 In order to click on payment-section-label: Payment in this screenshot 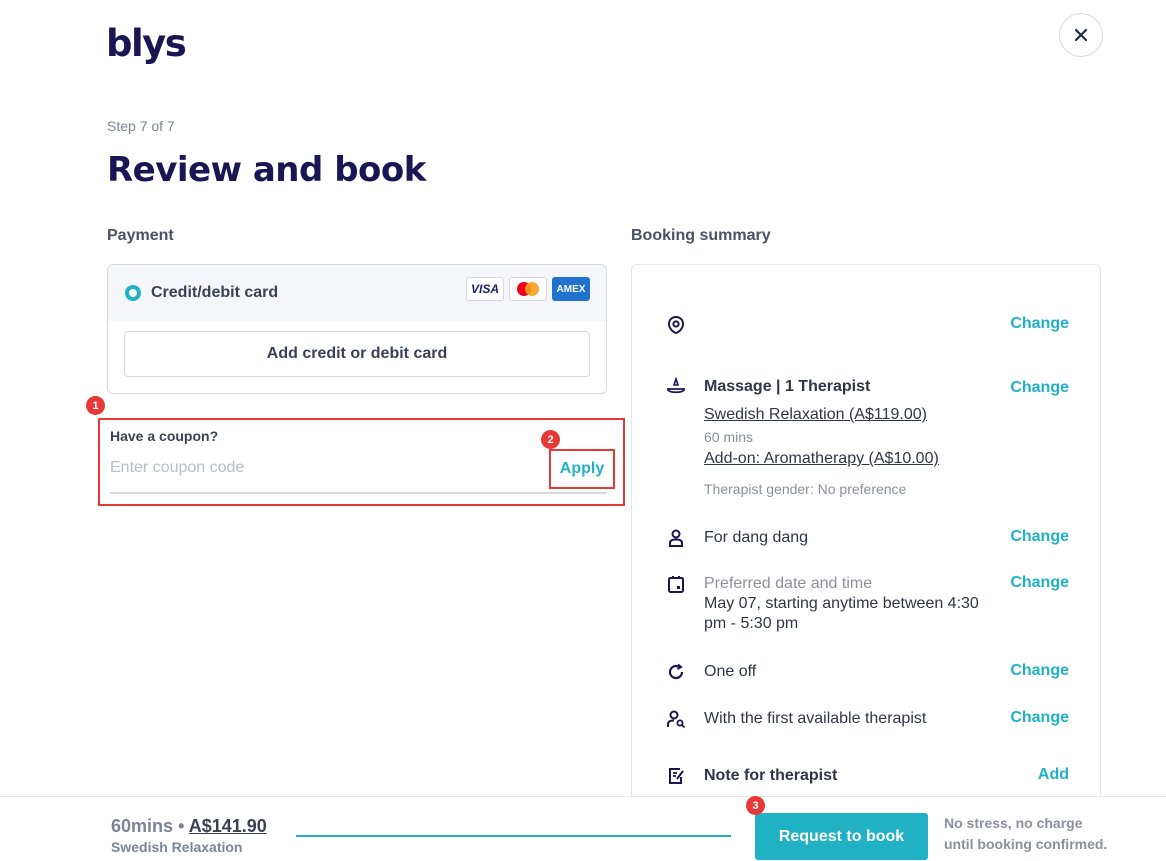, I will do `click(140, 235)`.